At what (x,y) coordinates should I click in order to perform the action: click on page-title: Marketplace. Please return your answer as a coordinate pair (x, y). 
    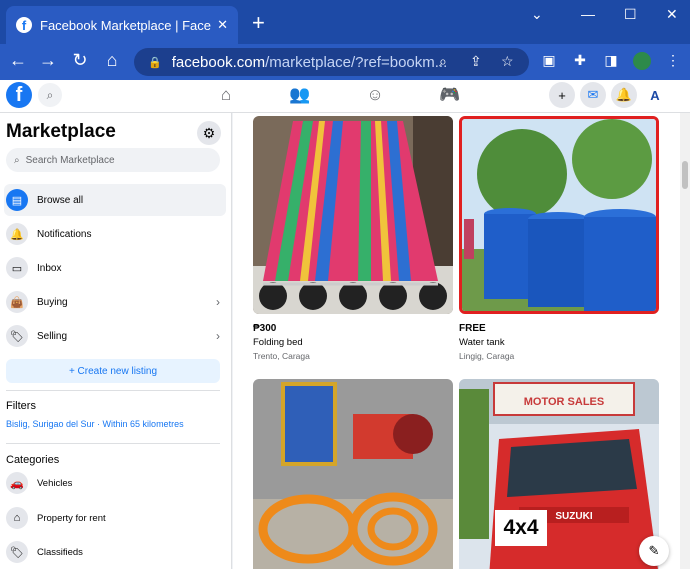
    Looking at the image, I should click on (61, 131).